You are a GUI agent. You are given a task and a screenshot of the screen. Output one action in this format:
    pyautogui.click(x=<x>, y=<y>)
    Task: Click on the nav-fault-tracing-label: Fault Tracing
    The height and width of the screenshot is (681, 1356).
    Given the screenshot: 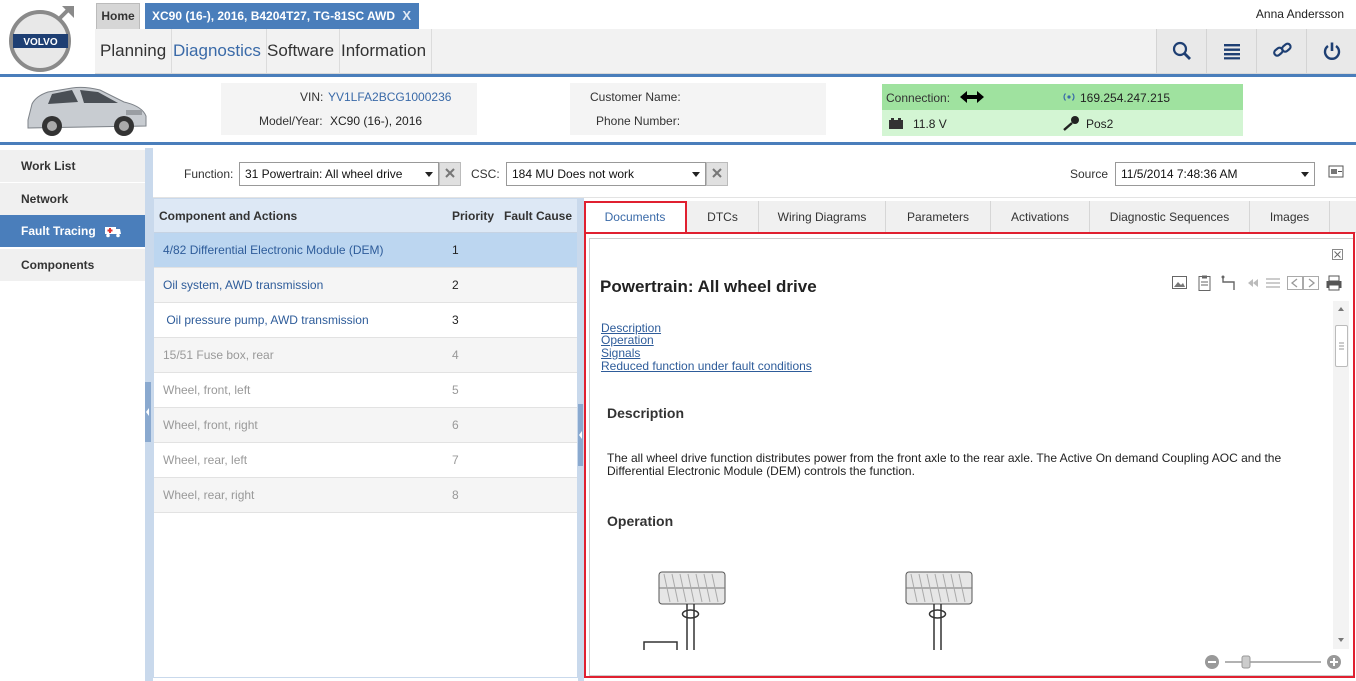 What is the action you would take?
    pyautogui.click(x=58, y=231)
    